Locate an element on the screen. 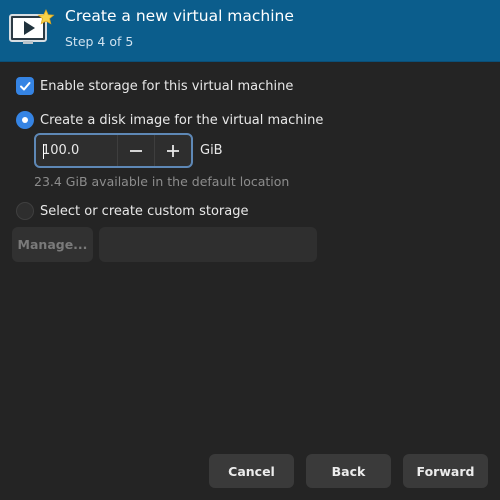 Image resolution: width=500 pixels, height=500 pixels. enable-storage-checkbox is located at coordinates (25, 86).